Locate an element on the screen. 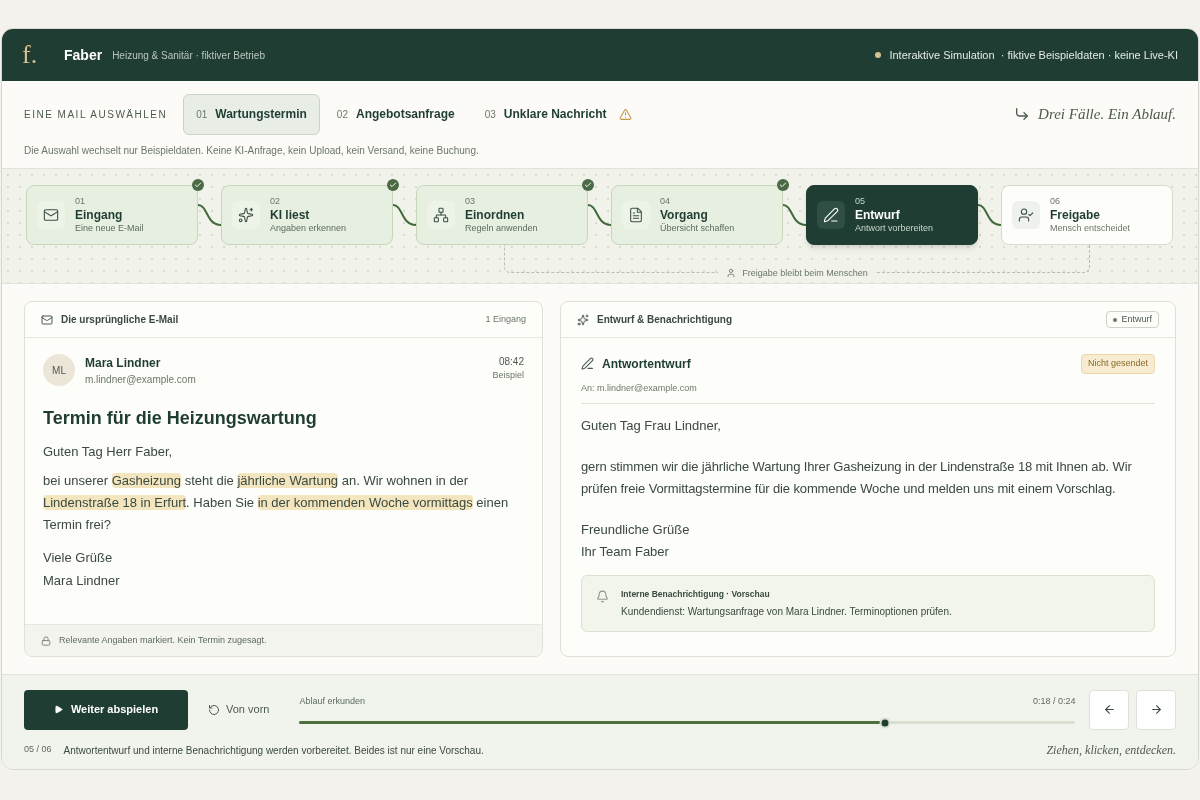 The image size is (1200, 800). restart-button: Von vorn is located at coordinates (239, 709).